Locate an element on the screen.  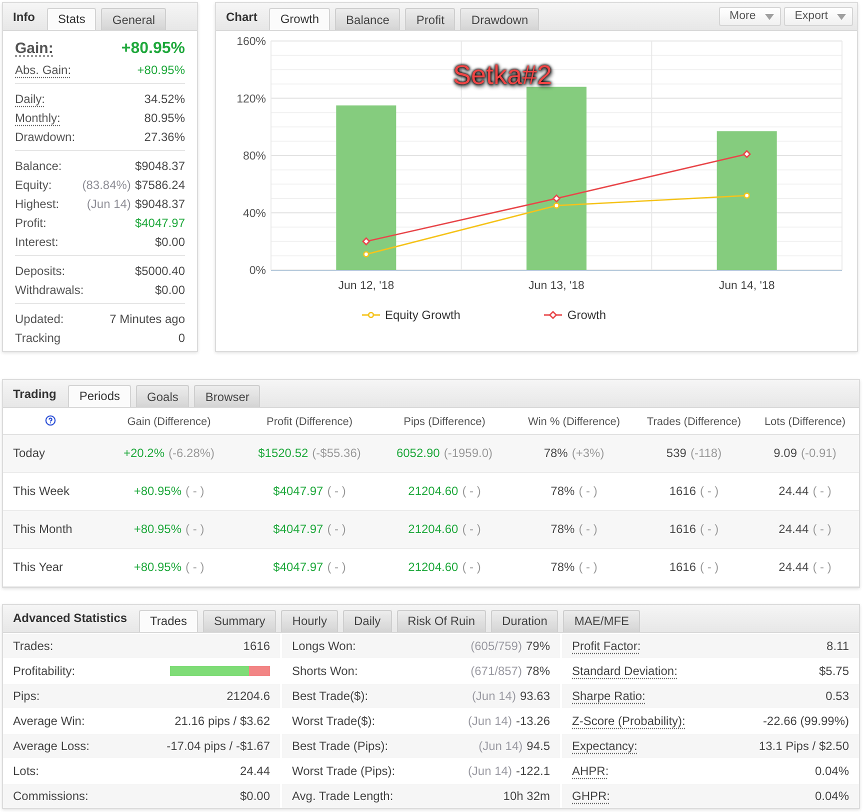
stat-value: 0 is located at coordinates (181, 338).